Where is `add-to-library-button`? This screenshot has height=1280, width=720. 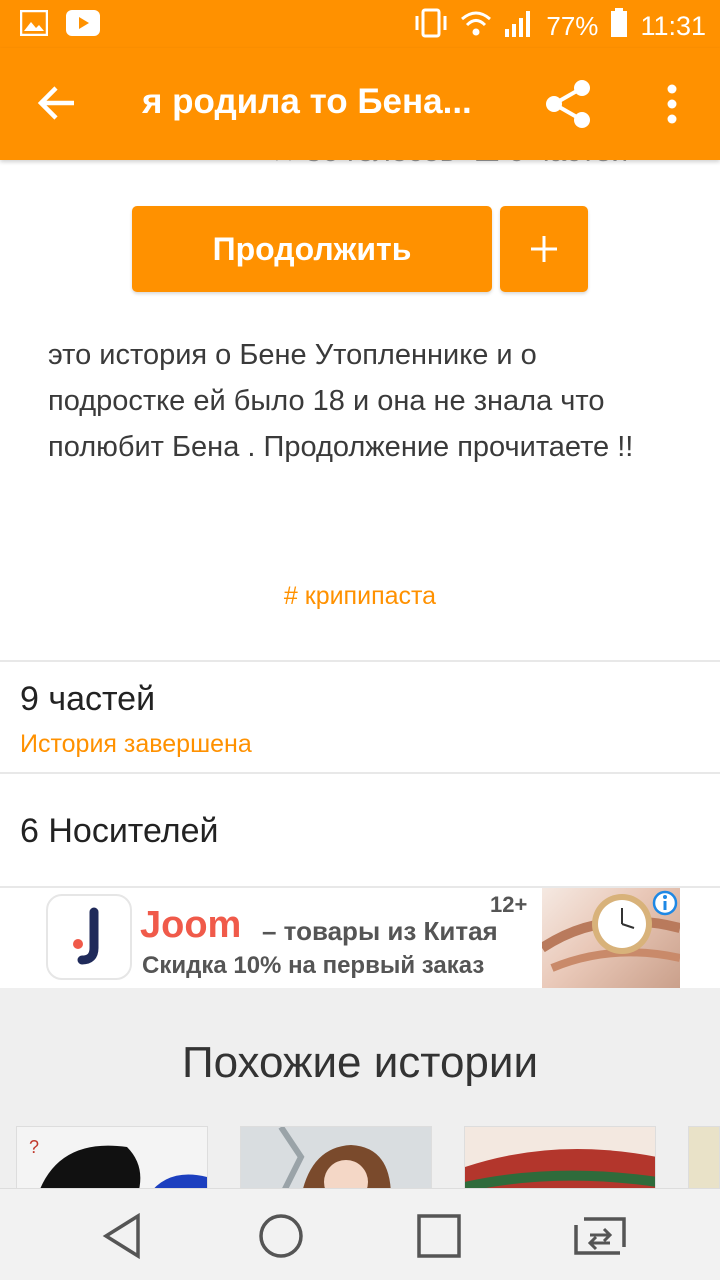
add-to-library-button is located at coordinates (544, 249).